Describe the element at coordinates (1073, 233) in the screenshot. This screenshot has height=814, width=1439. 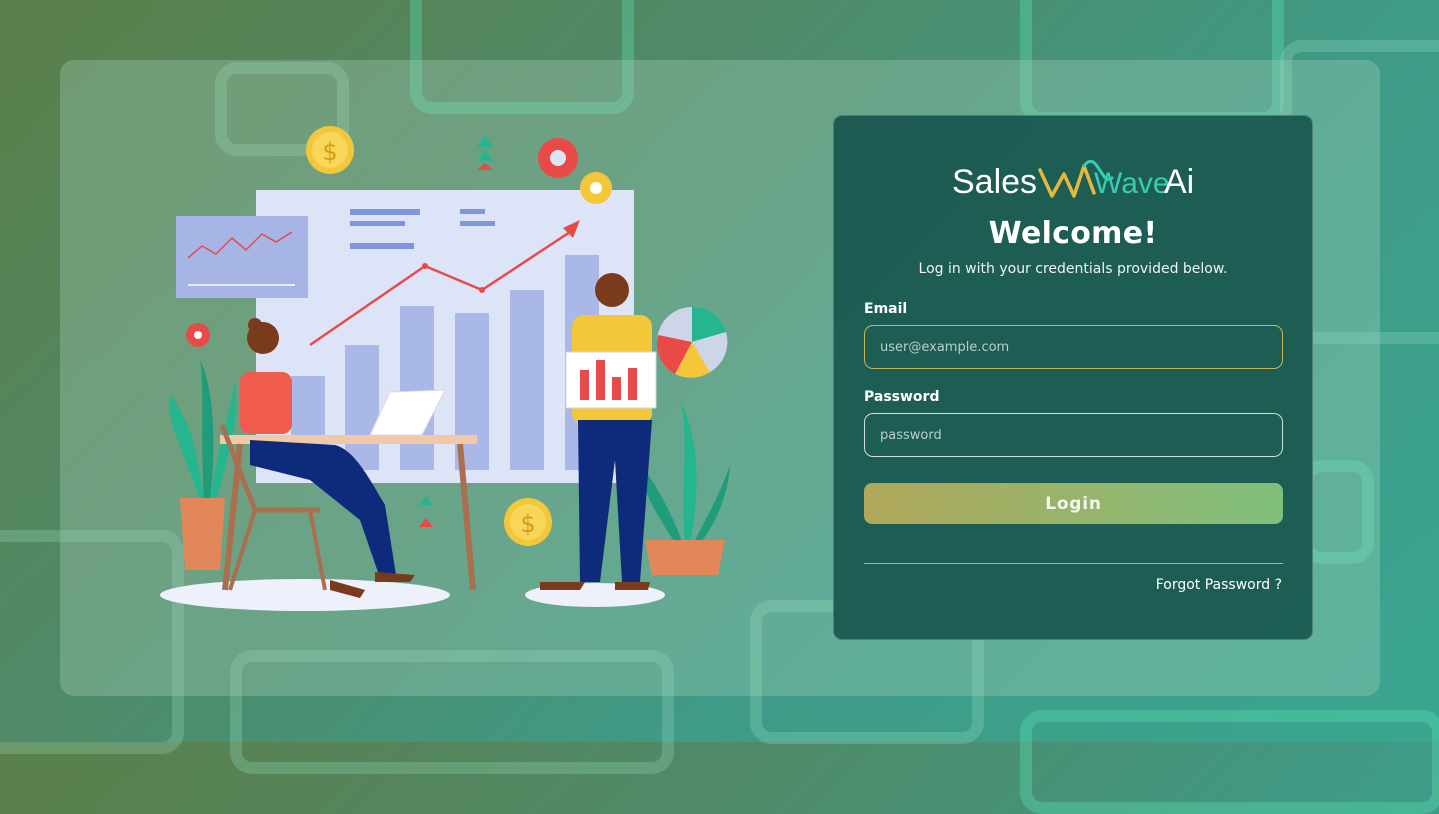
I see `welcome-title: Welcome!` at that location.